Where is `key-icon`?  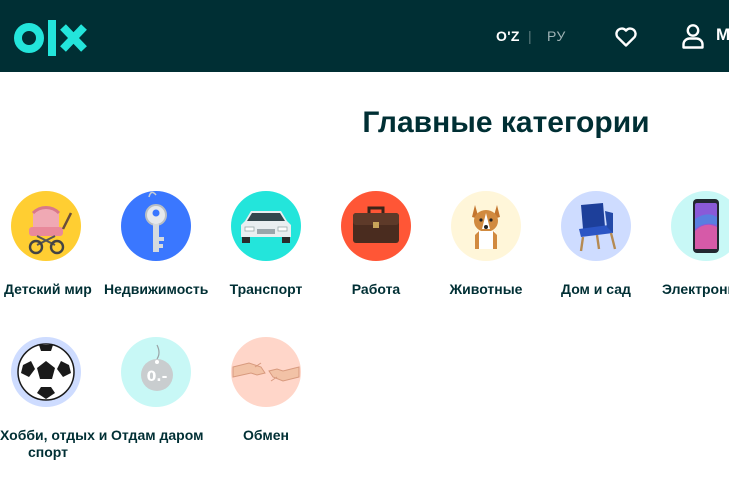
key-icon is located at coordinates (156, 226).